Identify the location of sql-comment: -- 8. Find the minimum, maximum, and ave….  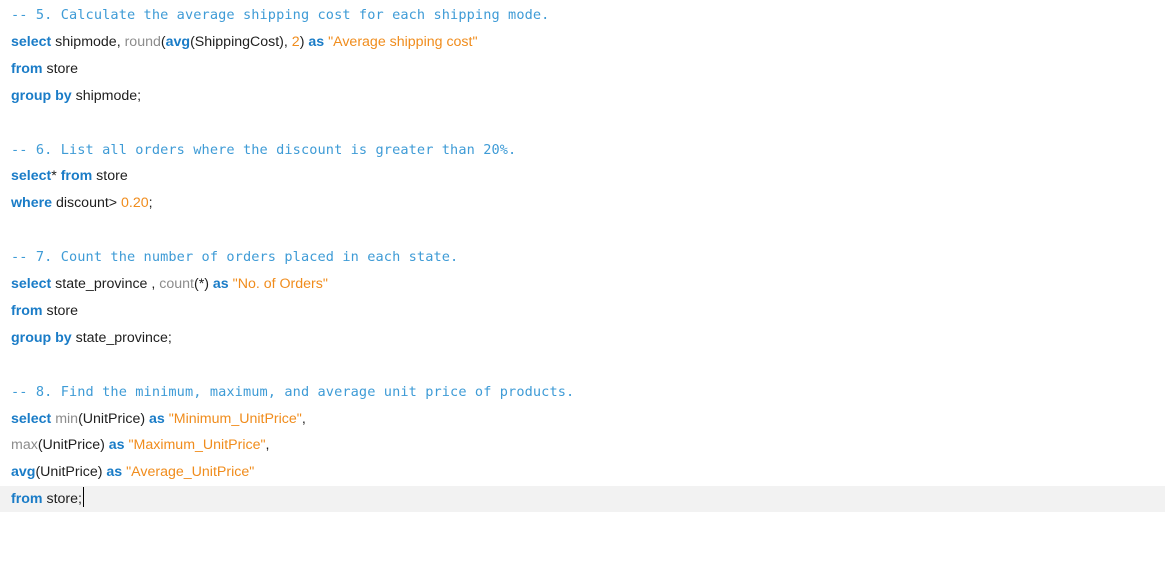
(293, 391).